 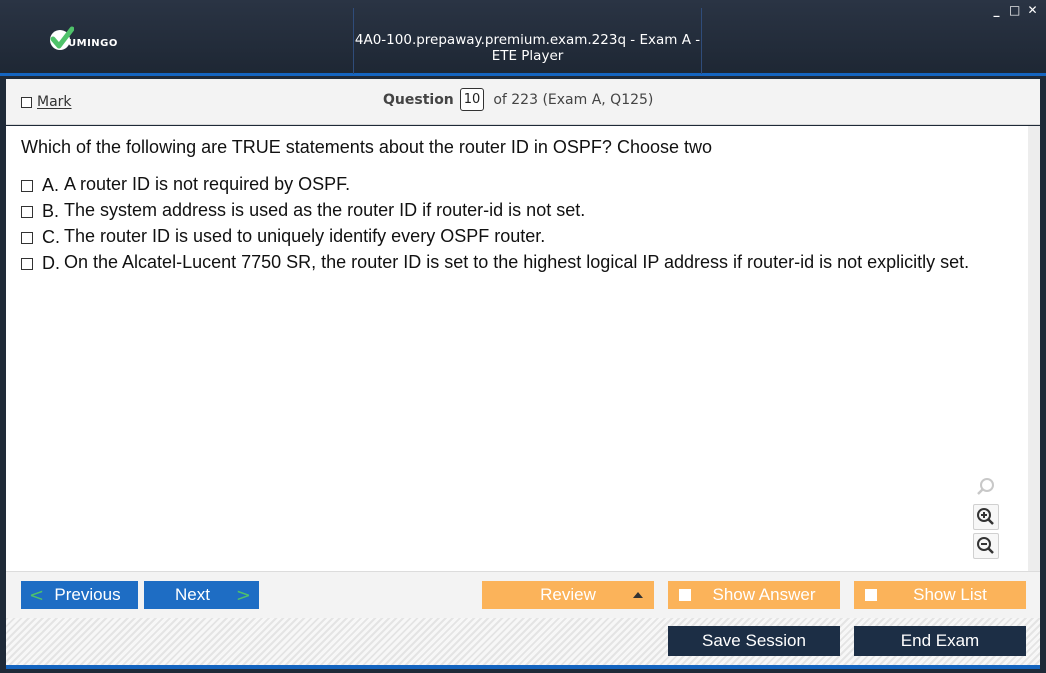 I want to click on save-session-button: Save Session, so click(x=754, y=641).